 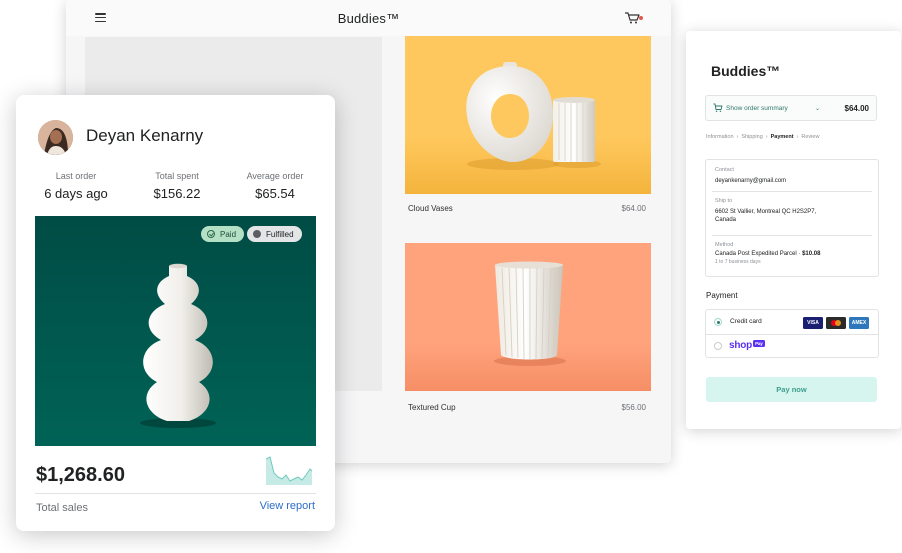 I want to click on checkout-store-title: Buddies™, so click(x=746, y=71).